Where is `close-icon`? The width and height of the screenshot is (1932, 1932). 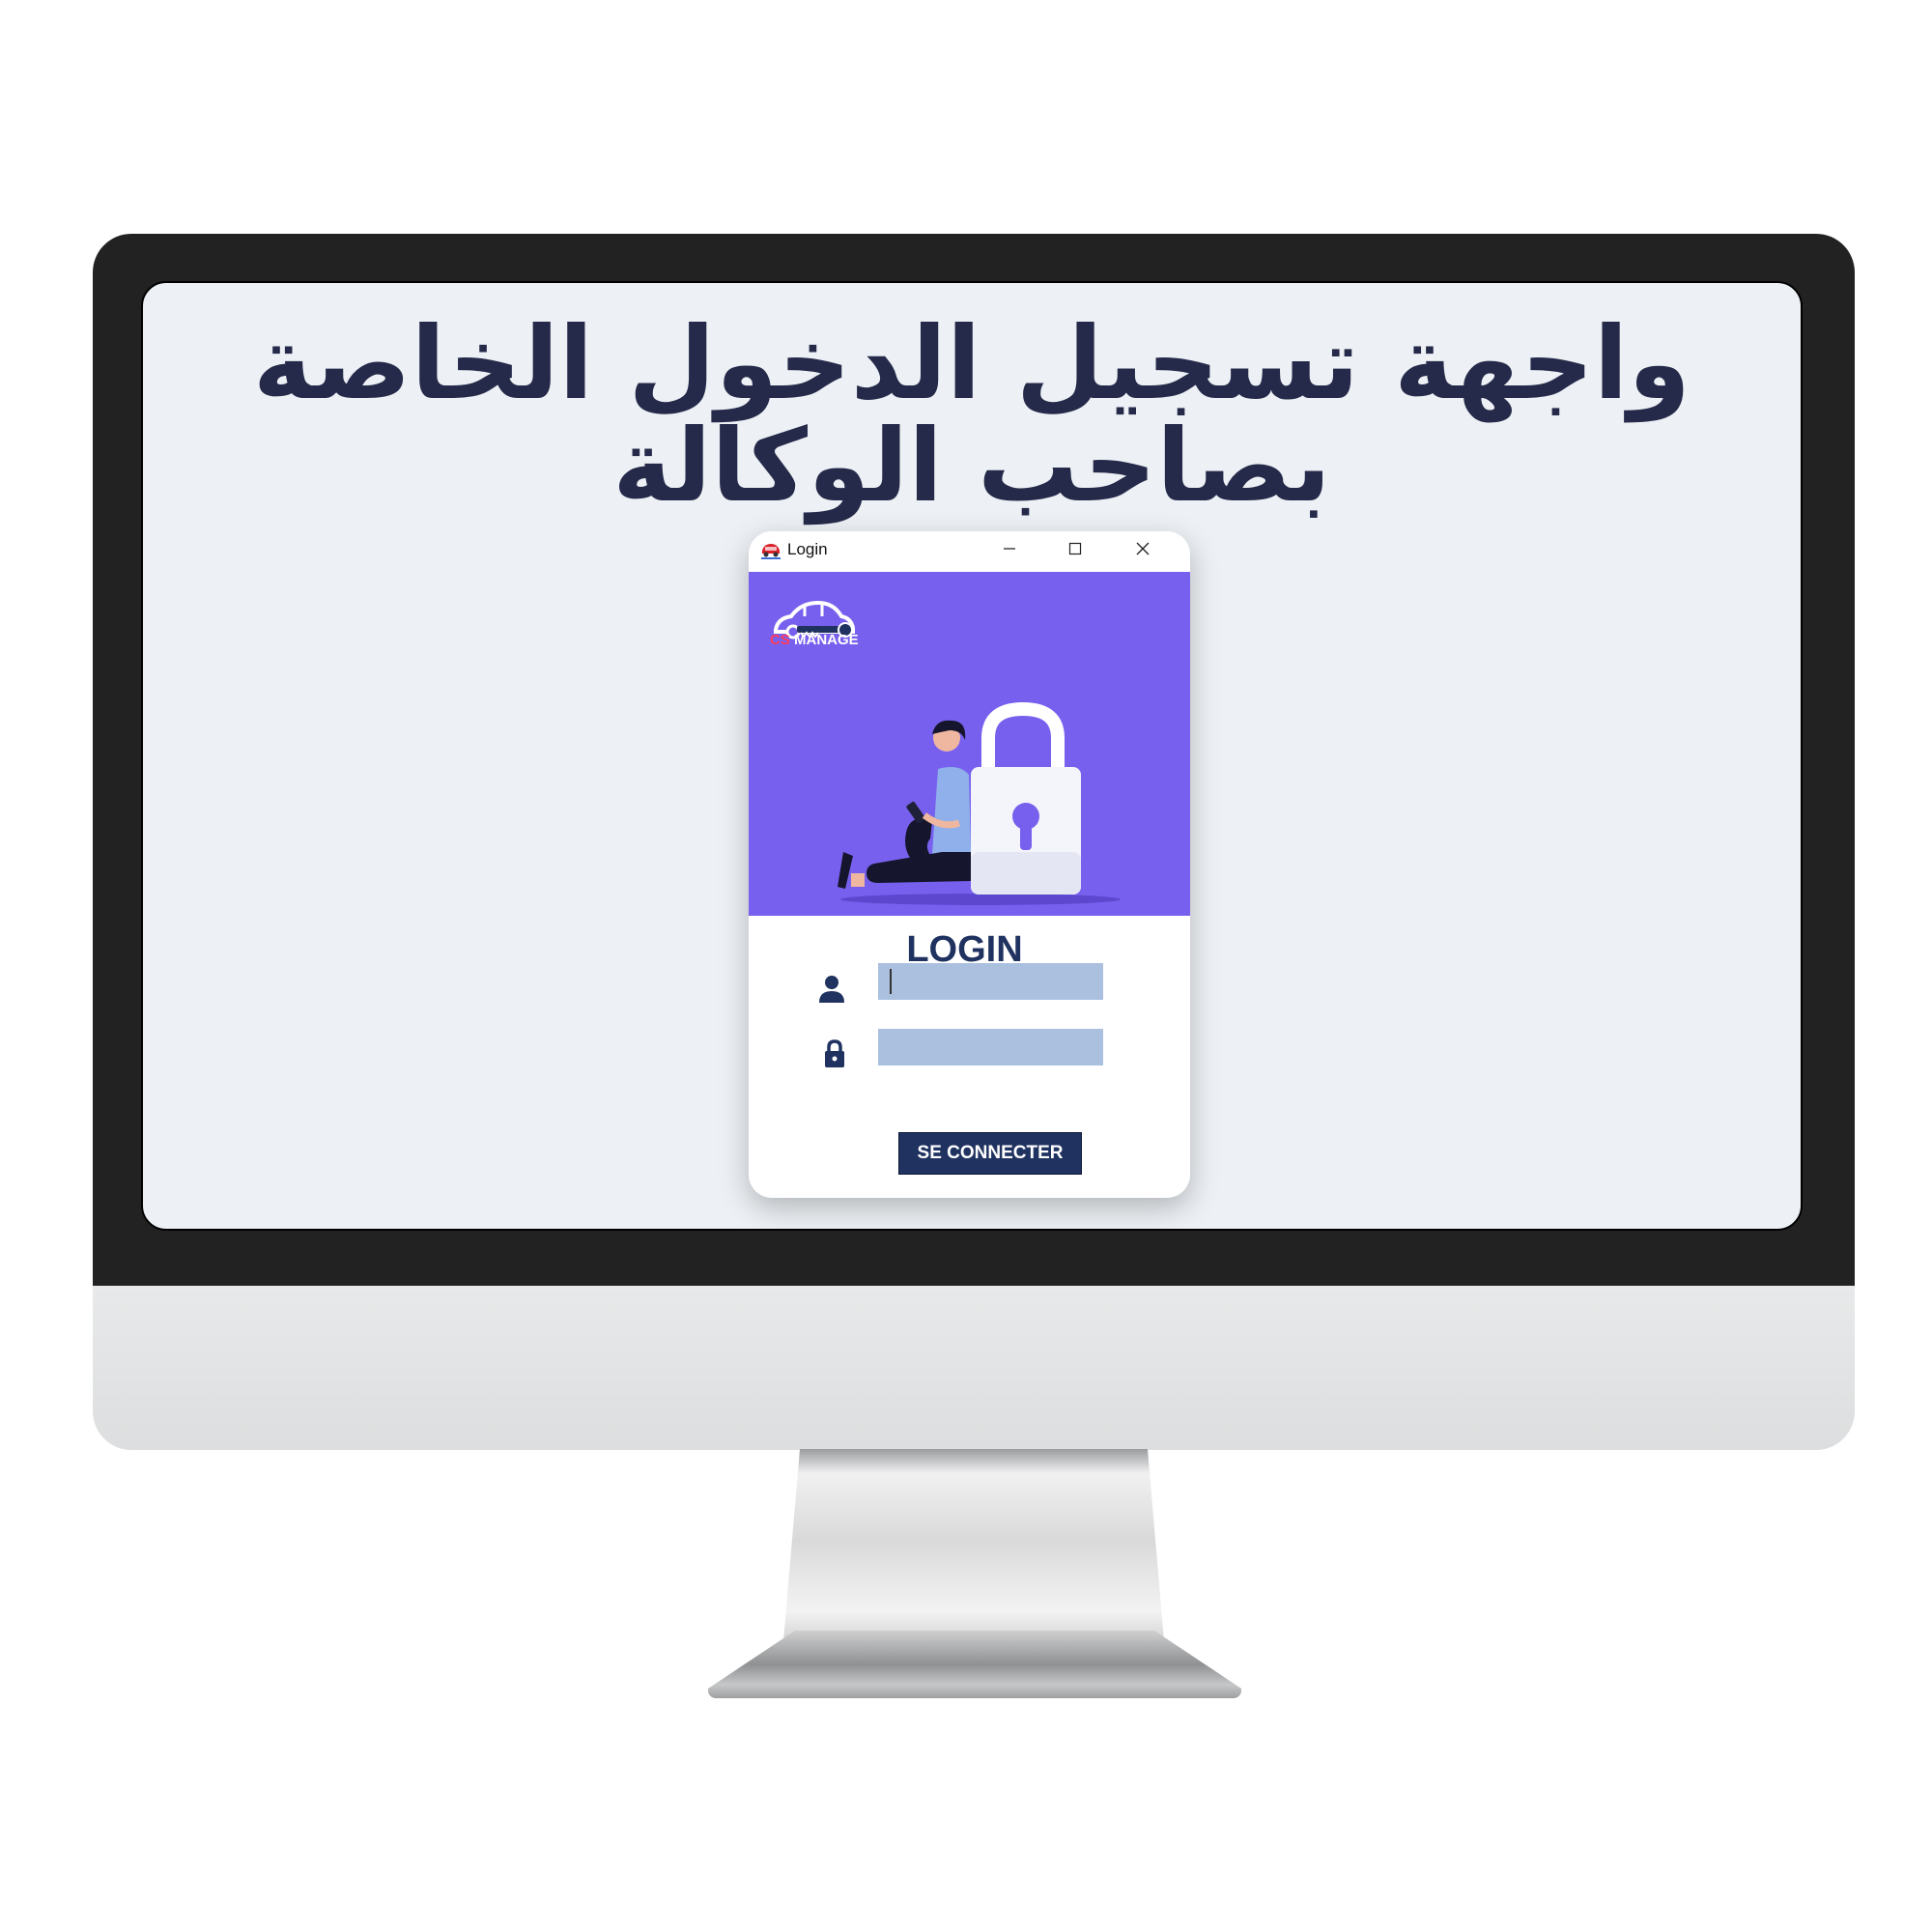
close-icon is located at coordinates (1143, 548).